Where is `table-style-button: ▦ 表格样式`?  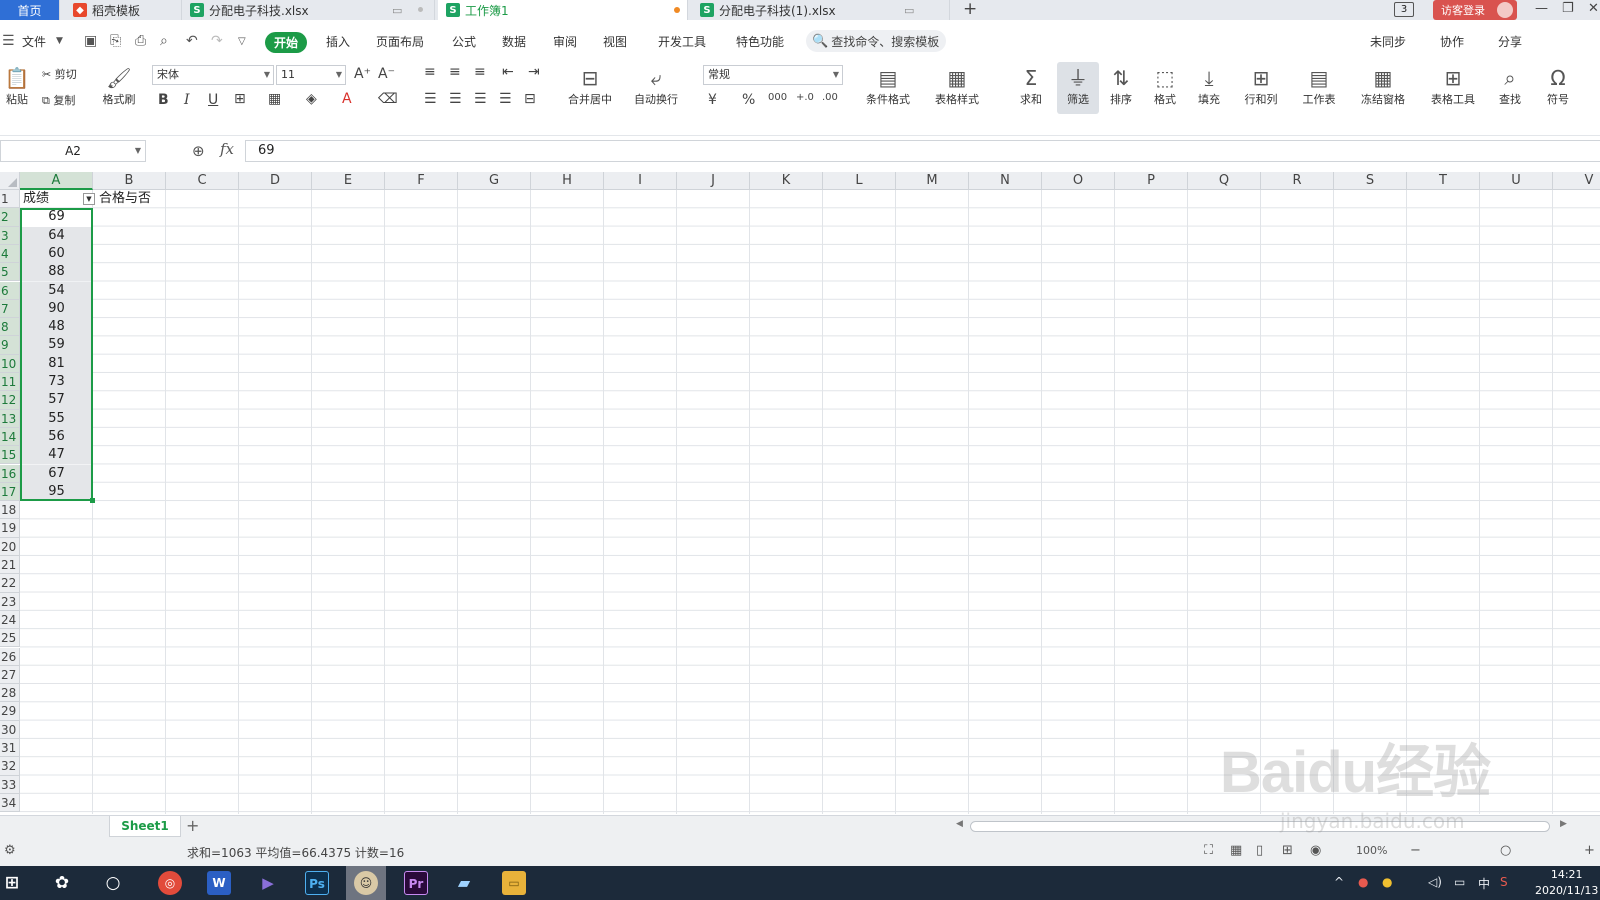
table-style-button: ▦ 表格样式 is located at coordinates (957, 86).